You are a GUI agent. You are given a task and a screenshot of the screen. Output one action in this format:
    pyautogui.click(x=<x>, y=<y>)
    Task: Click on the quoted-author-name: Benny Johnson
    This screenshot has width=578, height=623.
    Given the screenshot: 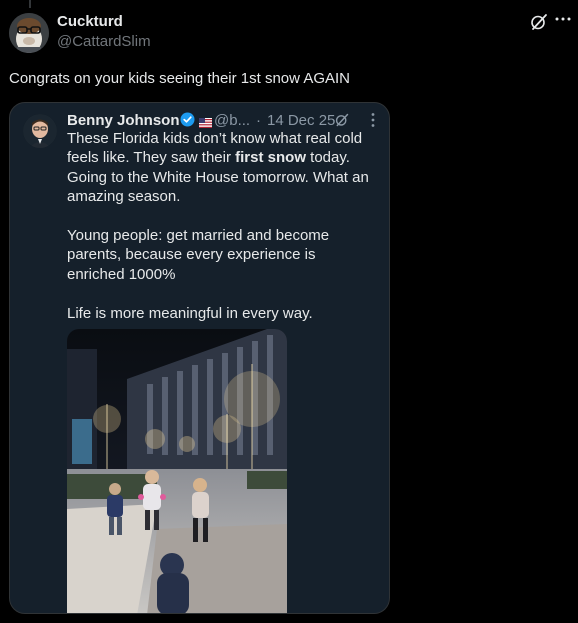 What is the action you would take?
    pyautogui.click(x=123, y=121)
    